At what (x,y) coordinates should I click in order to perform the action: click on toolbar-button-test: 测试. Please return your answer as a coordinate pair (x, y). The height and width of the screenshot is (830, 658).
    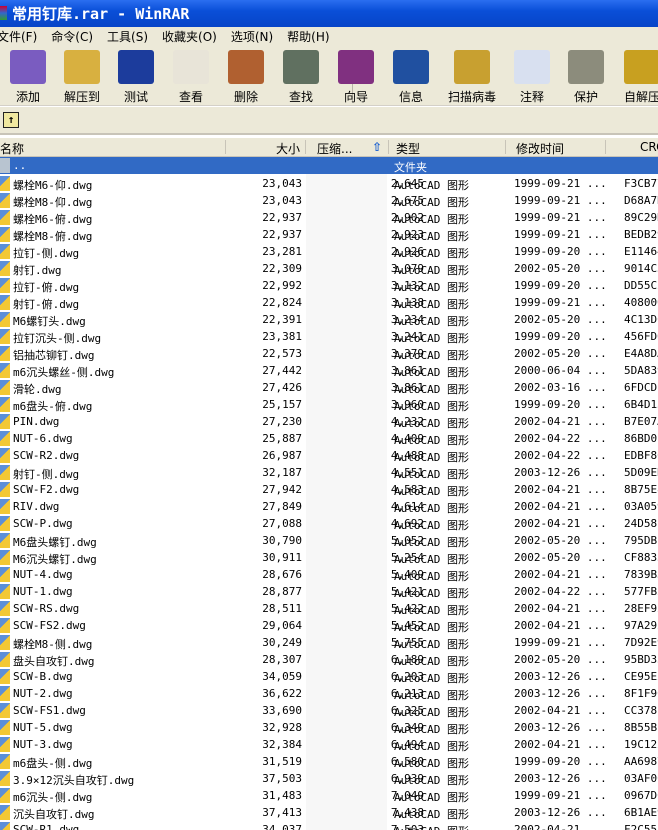
    Looking at the image, I should click on (136, 77).